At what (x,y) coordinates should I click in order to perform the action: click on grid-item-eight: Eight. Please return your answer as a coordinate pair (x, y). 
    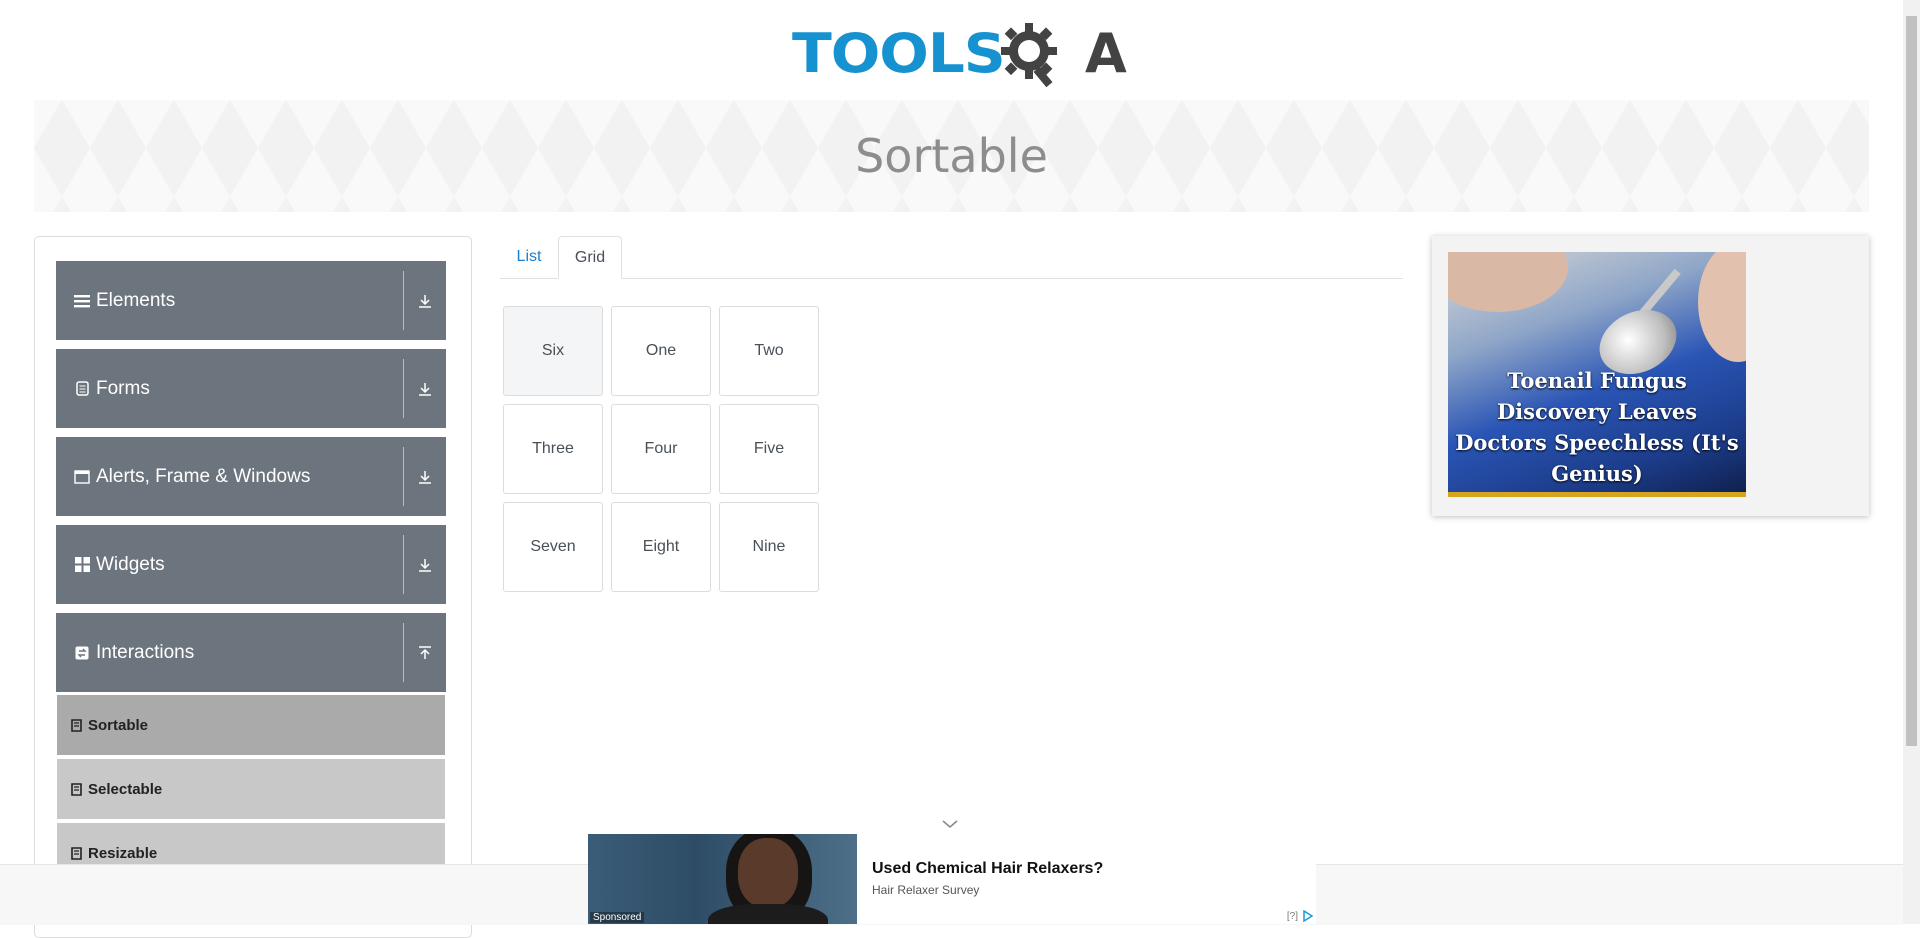
    Looking at the image, I should click on (661, 547).